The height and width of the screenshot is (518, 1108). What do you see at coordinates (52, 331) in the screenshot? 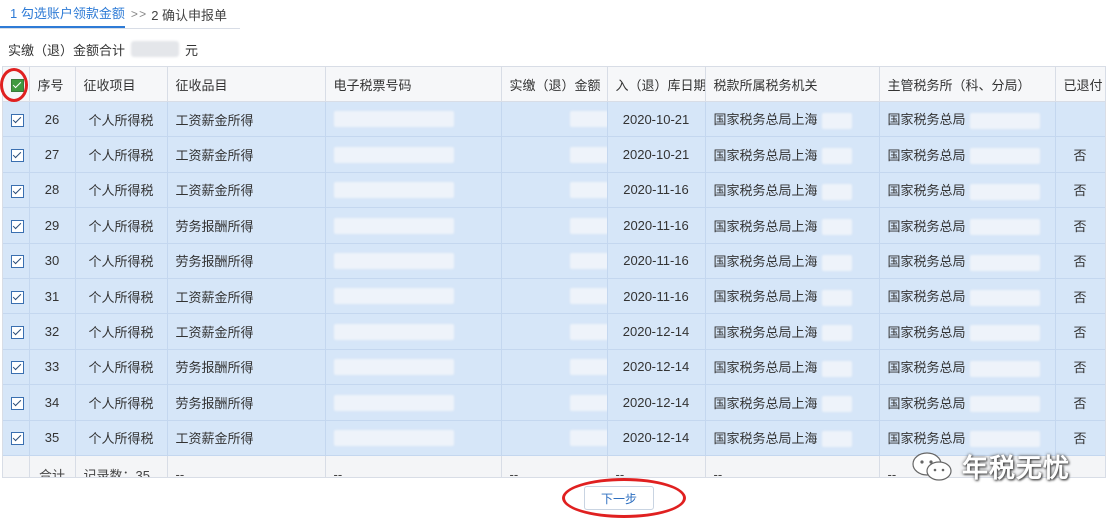
I see `cell-seq: 32` at bounding box center [52, 331].